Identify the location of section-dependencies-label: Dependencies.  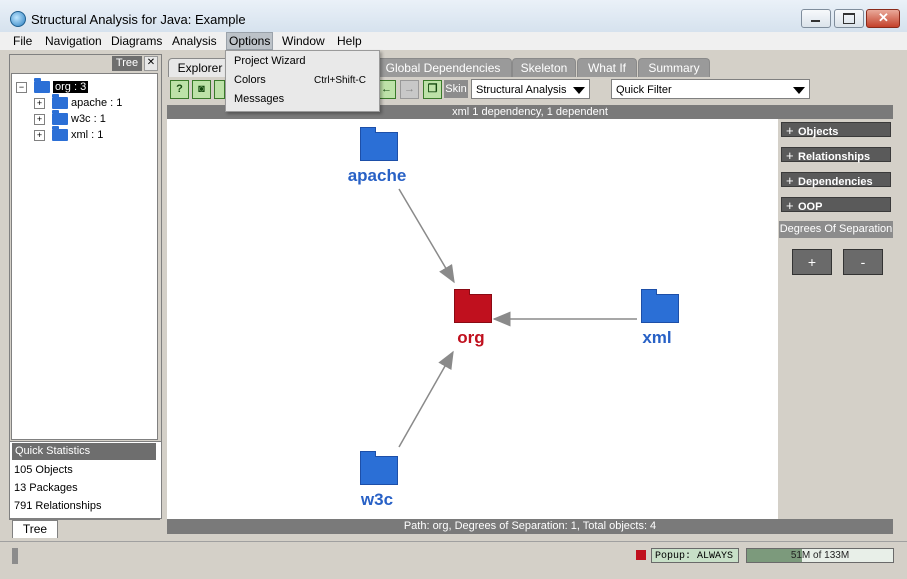
(835, 182).